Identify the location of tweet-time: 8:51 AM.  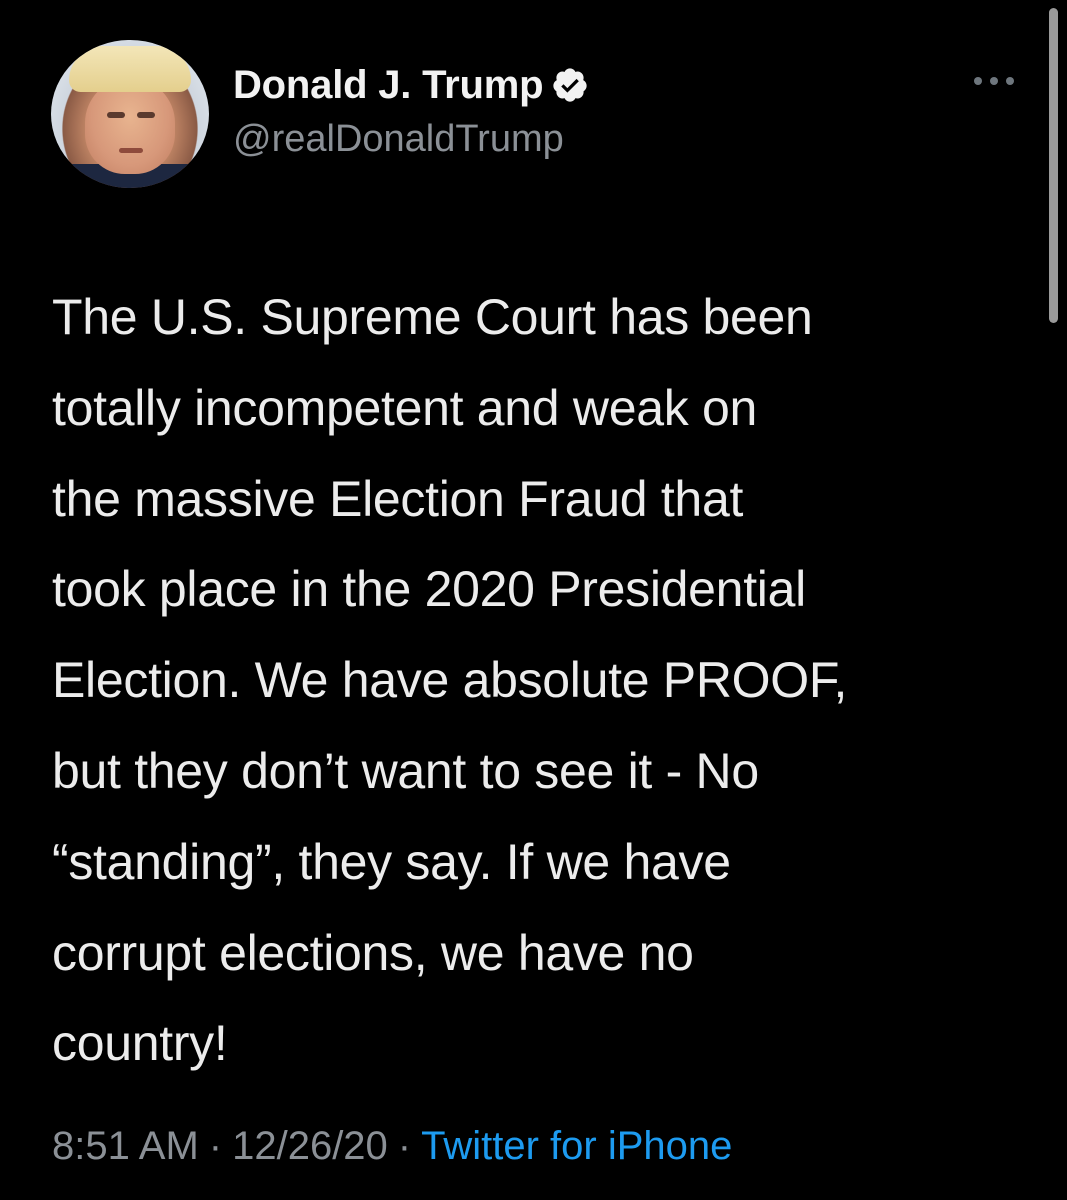
(125, 1146).